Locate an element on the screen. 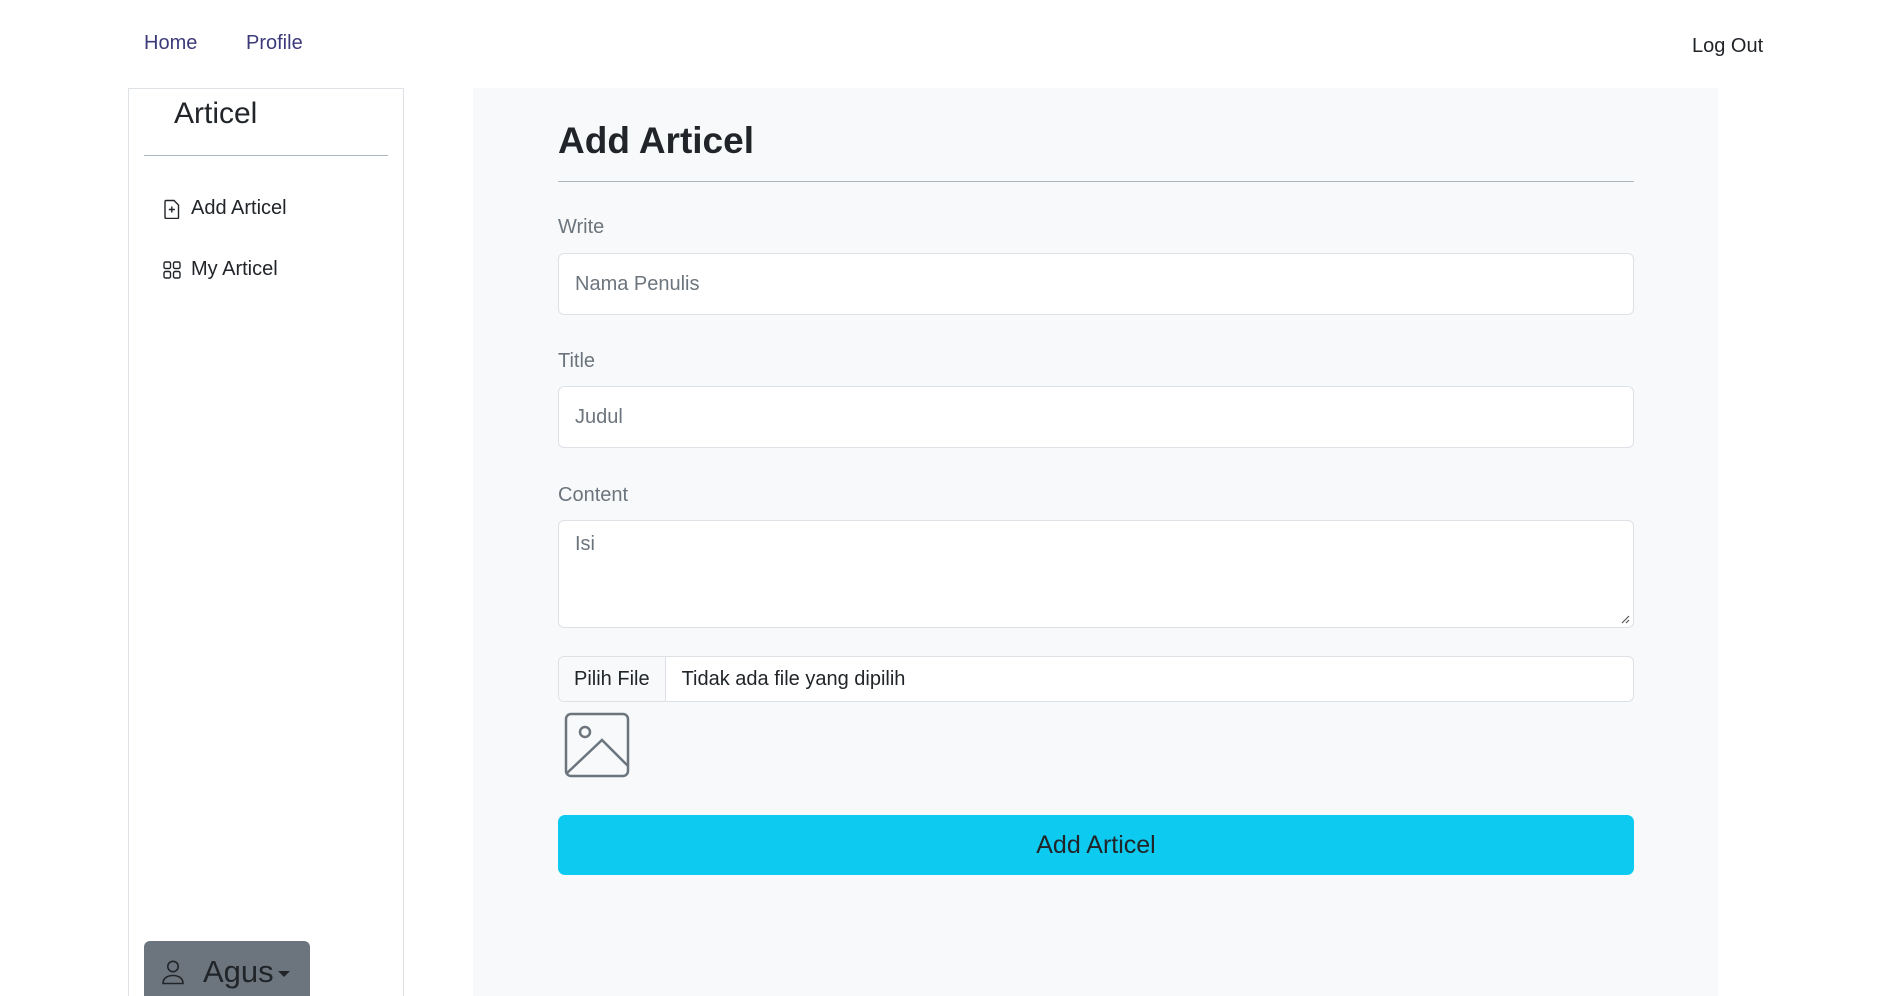 This screenshot has width=1903, height=996. file-status-text: Tidak ada file yang dipilih is located at coordinates (793, 678).